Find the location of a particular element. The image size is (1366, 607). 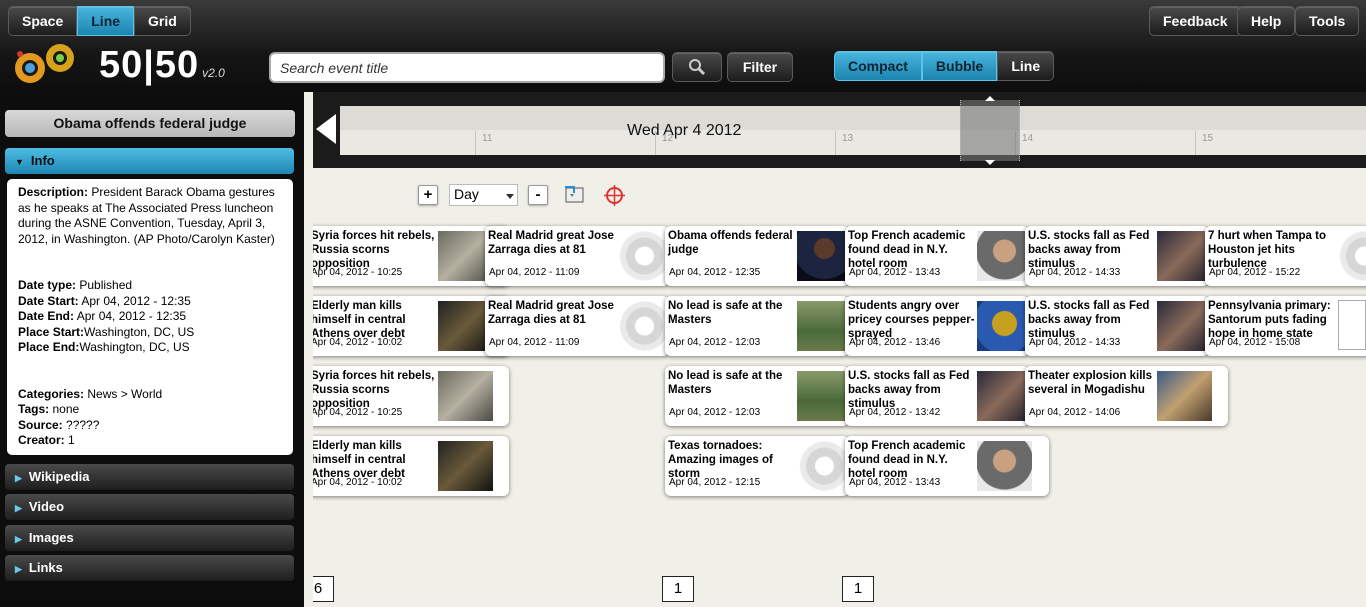

accordion-info-label: Info is located at coordinates (42, 160).